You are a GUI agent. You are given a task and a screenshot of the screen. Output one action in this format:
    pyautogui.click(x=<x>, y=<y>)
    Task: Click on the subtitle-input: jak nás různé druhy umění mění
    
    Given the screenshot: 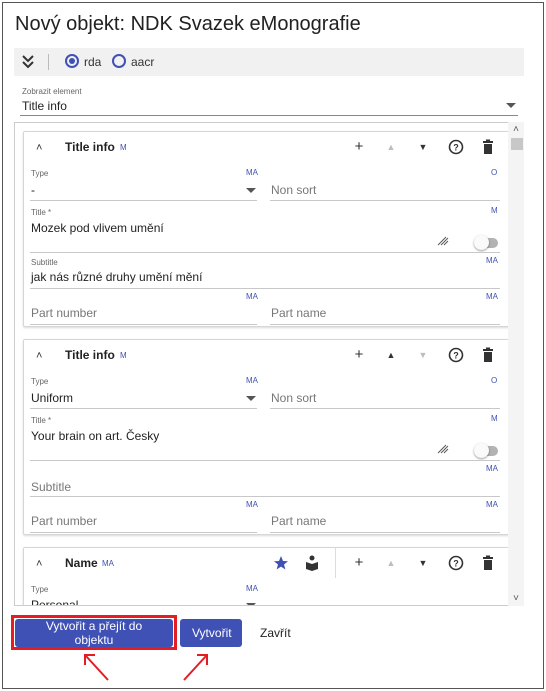 What is the action you would take?
    pyautogui.click(x=116, y=277)
    